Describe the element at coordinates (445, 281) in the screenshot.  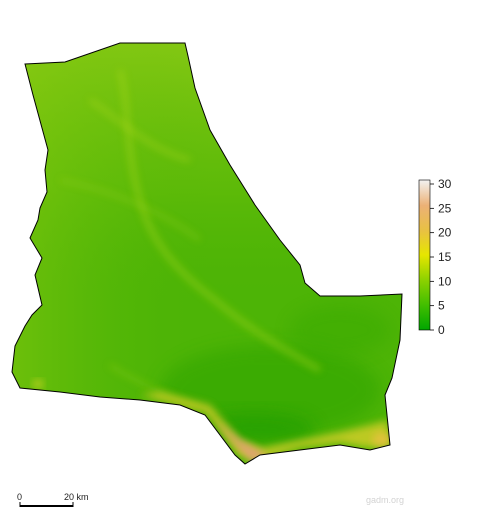
I see `legend-tick-label: 10` at that location.